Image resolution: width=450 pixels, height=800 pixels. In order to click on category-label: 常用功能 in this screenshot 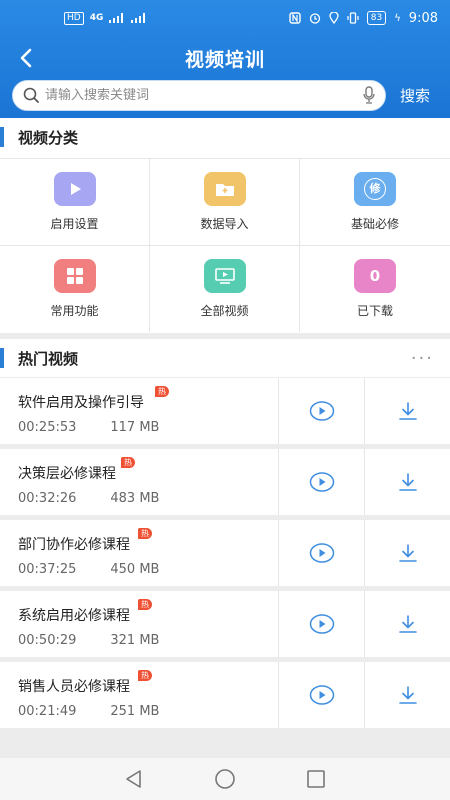, I will do `click(74, 311)`.